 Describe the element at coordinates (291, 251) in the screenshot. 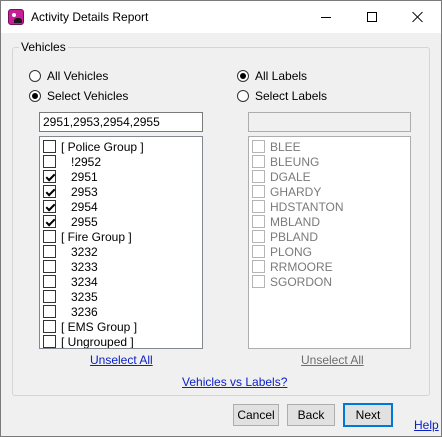

I see `label-item-label: PLONG` at that location.